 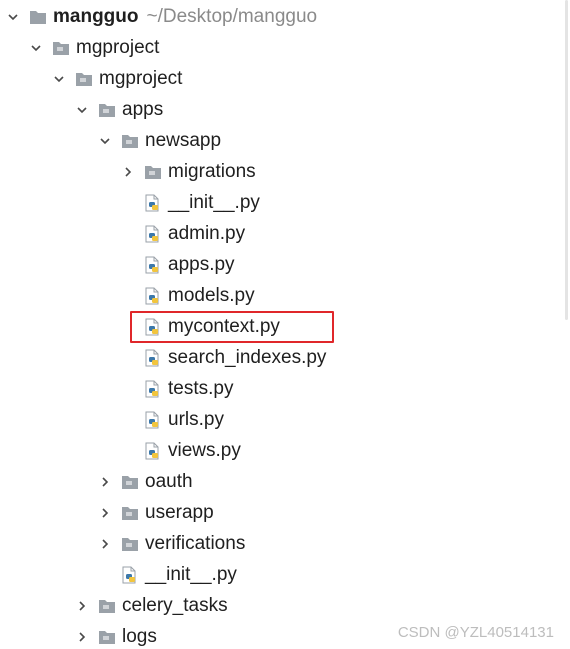 I want to click on item-label: userapp, so click(x=179, y=512).